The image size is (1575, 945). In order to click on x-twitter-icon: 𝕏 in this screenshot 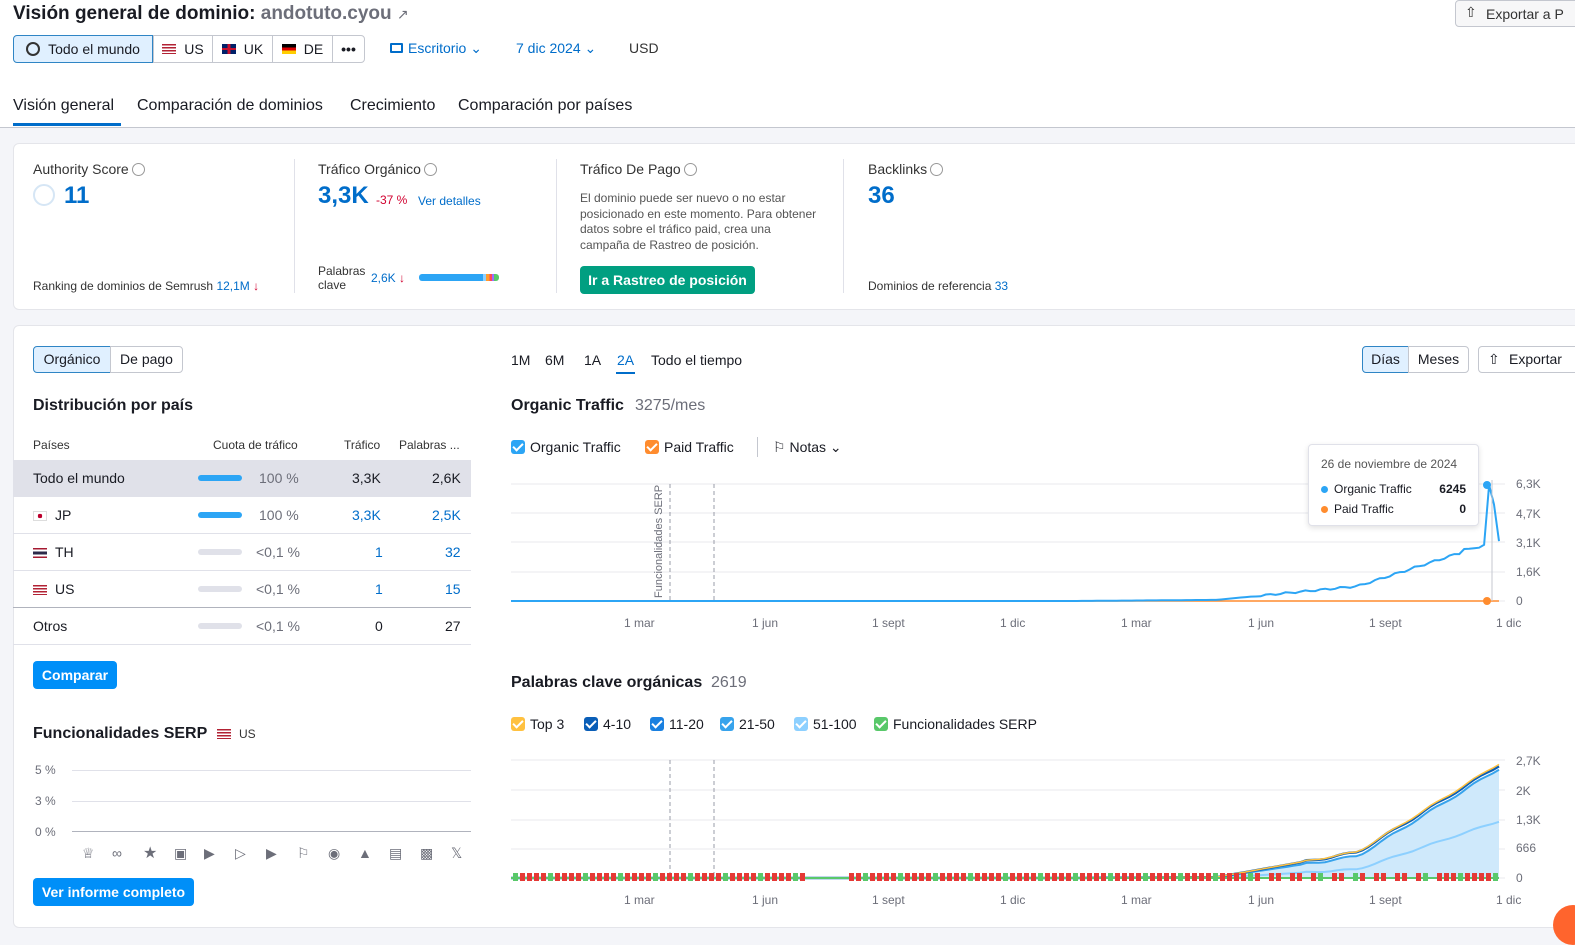, I will do `click(456, 853)`.